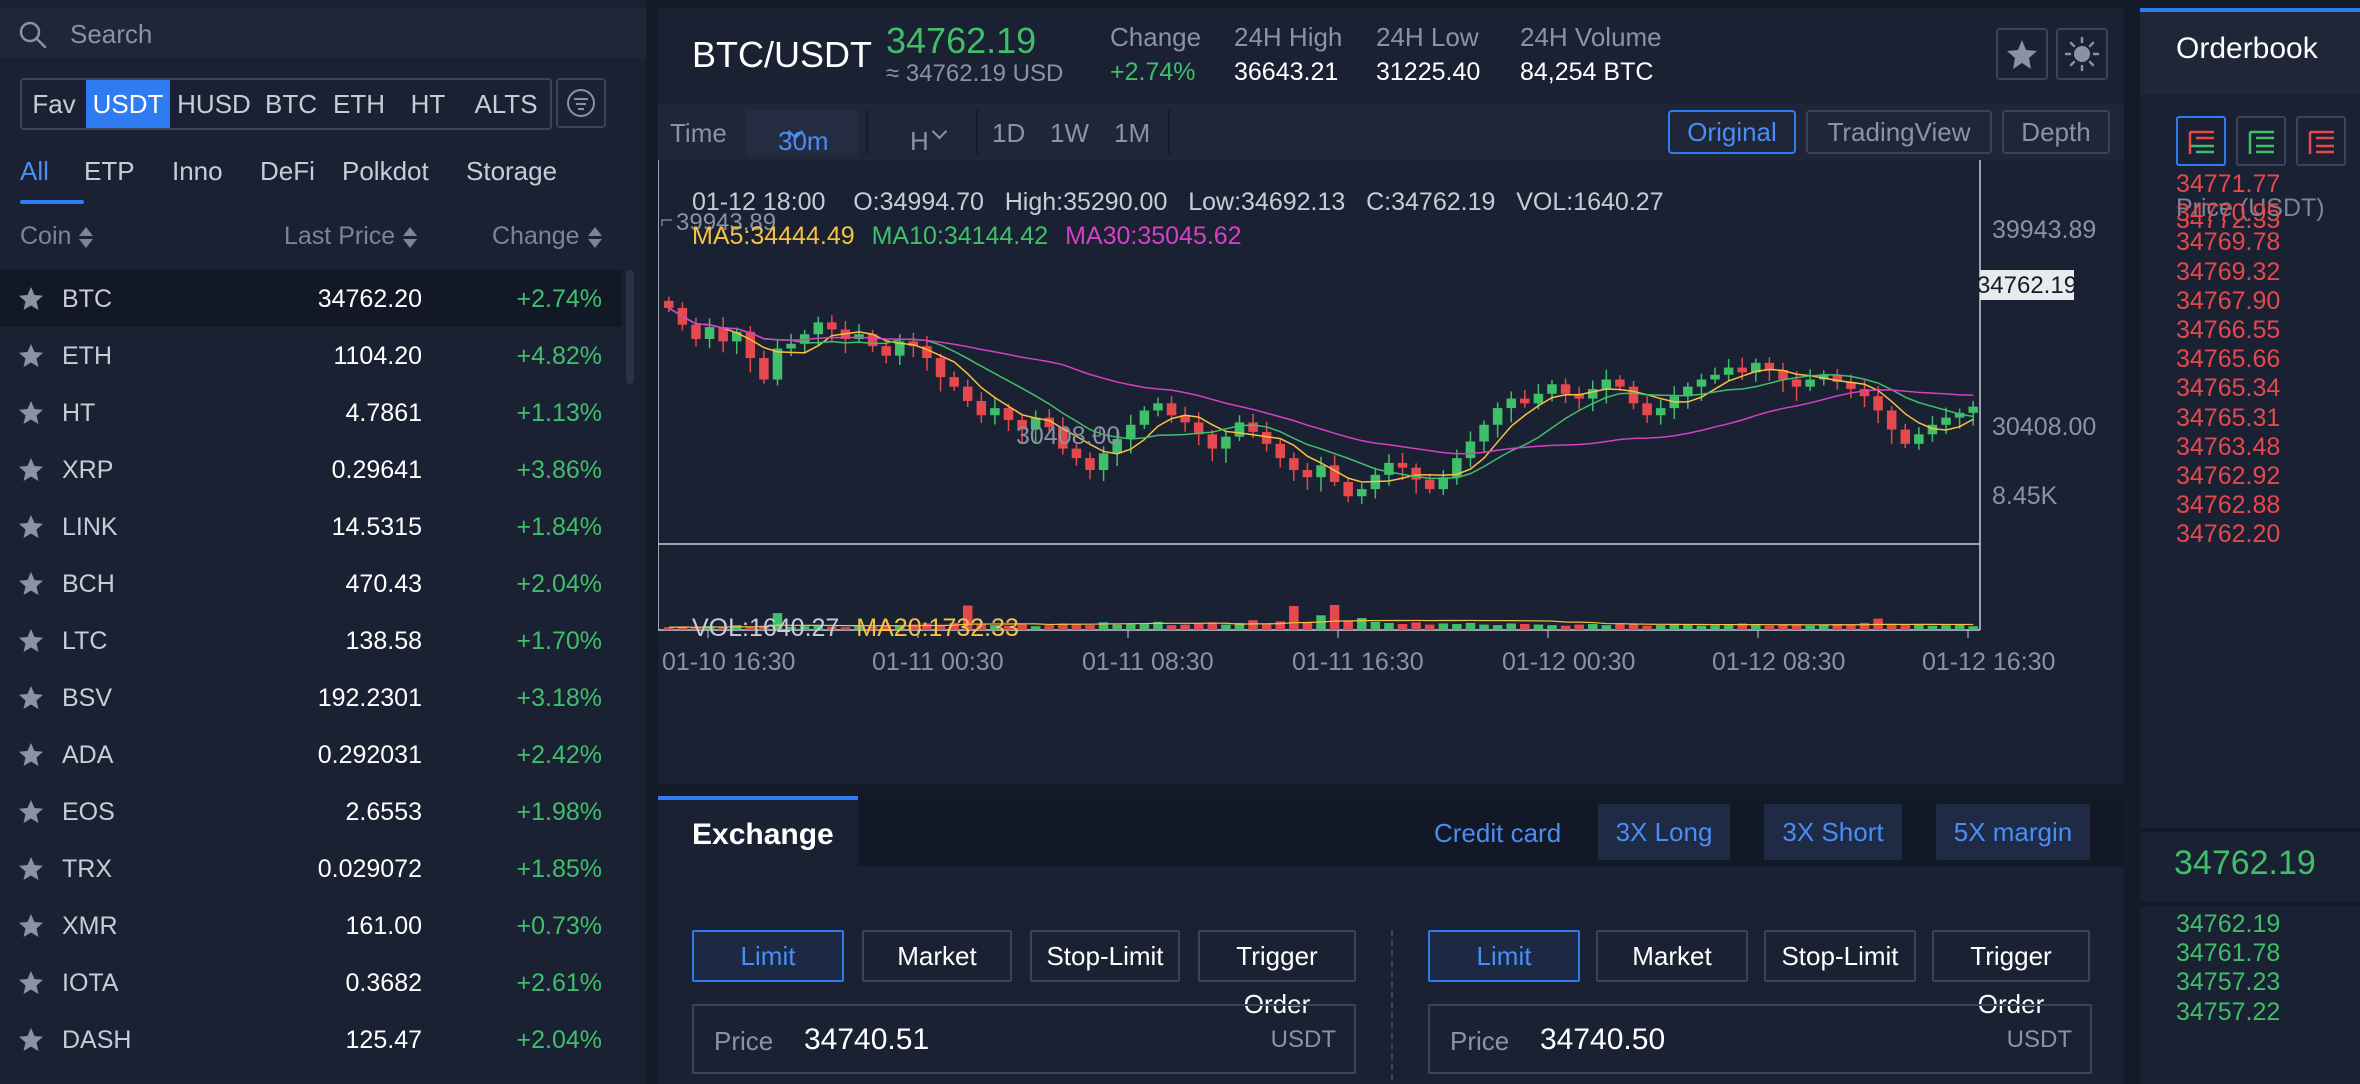  I want to click on search-input, so click(340, 34).